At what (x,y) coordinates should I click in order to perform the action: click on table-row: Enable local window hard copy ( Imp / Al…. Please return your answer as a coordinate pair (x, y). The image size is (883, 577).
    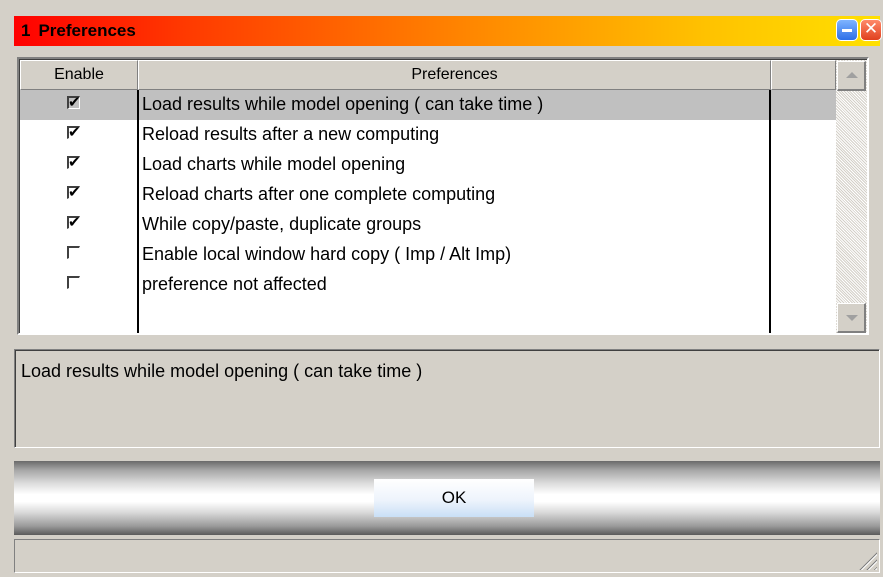
    Looking at the image, I should click on (428, 255).